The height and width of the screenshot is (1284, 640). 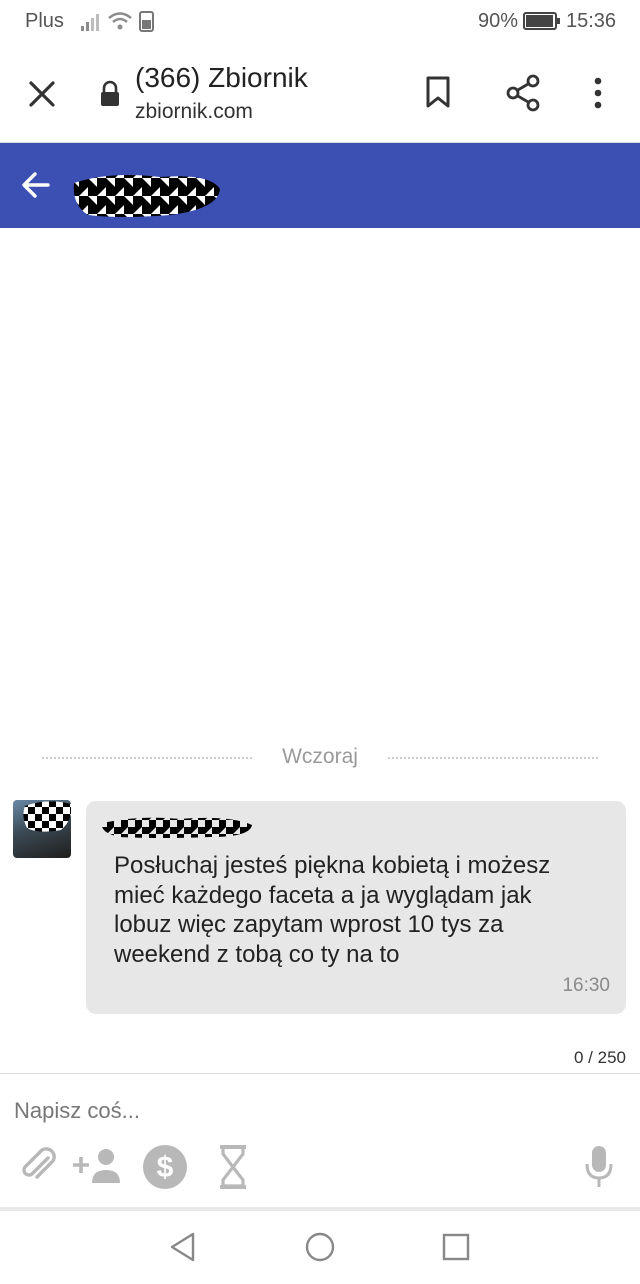 What do you see at coordinates (600, 1057) in the screenshot?
I see `character-counter: 0 / 250` at bounding box center [600, 1057].